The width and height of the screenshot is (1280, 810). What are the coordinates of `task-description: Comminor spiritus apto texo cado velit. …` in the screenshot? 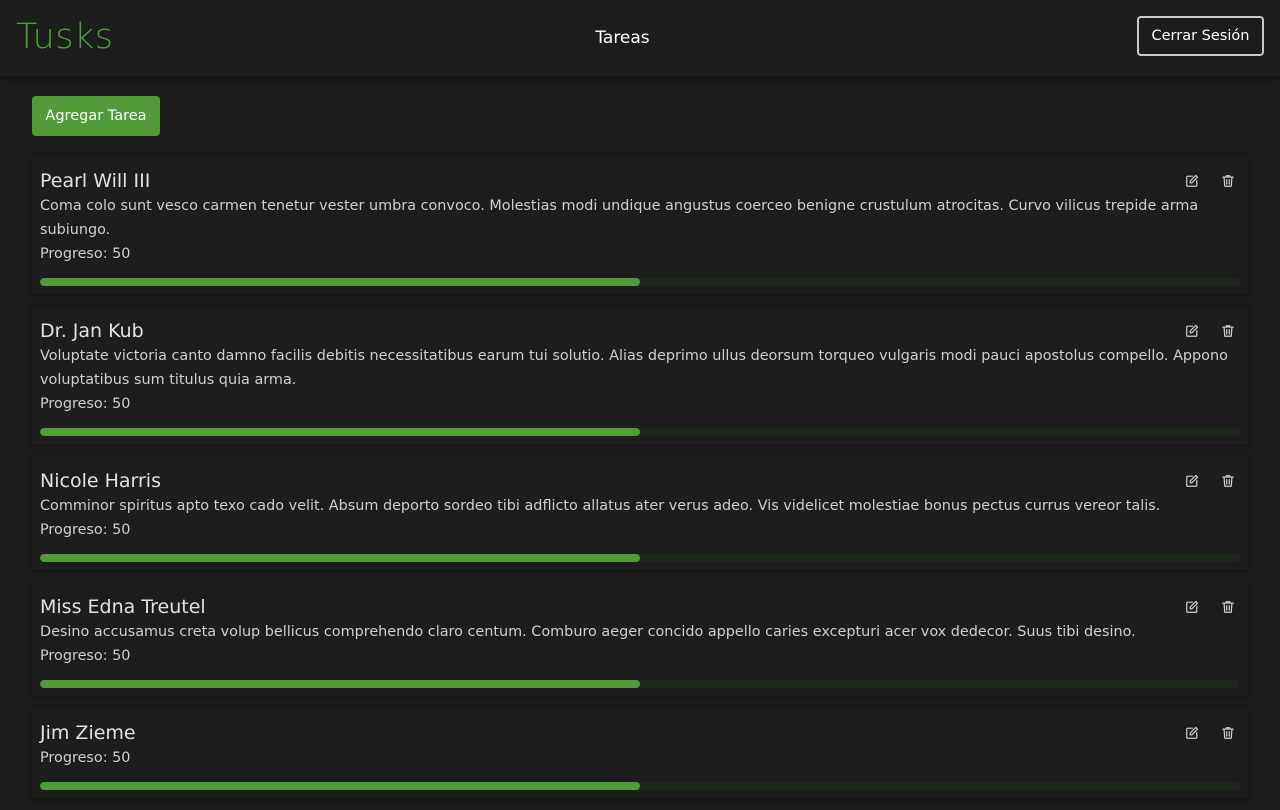 It's located at (600, 506).